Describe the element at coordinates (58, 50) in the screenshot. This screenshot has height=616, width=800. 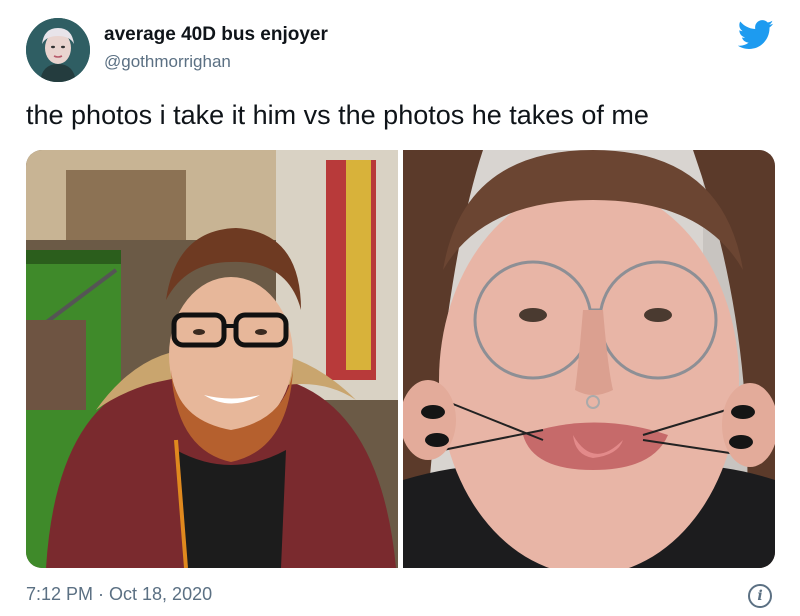
I see `author-avatar` at that location.